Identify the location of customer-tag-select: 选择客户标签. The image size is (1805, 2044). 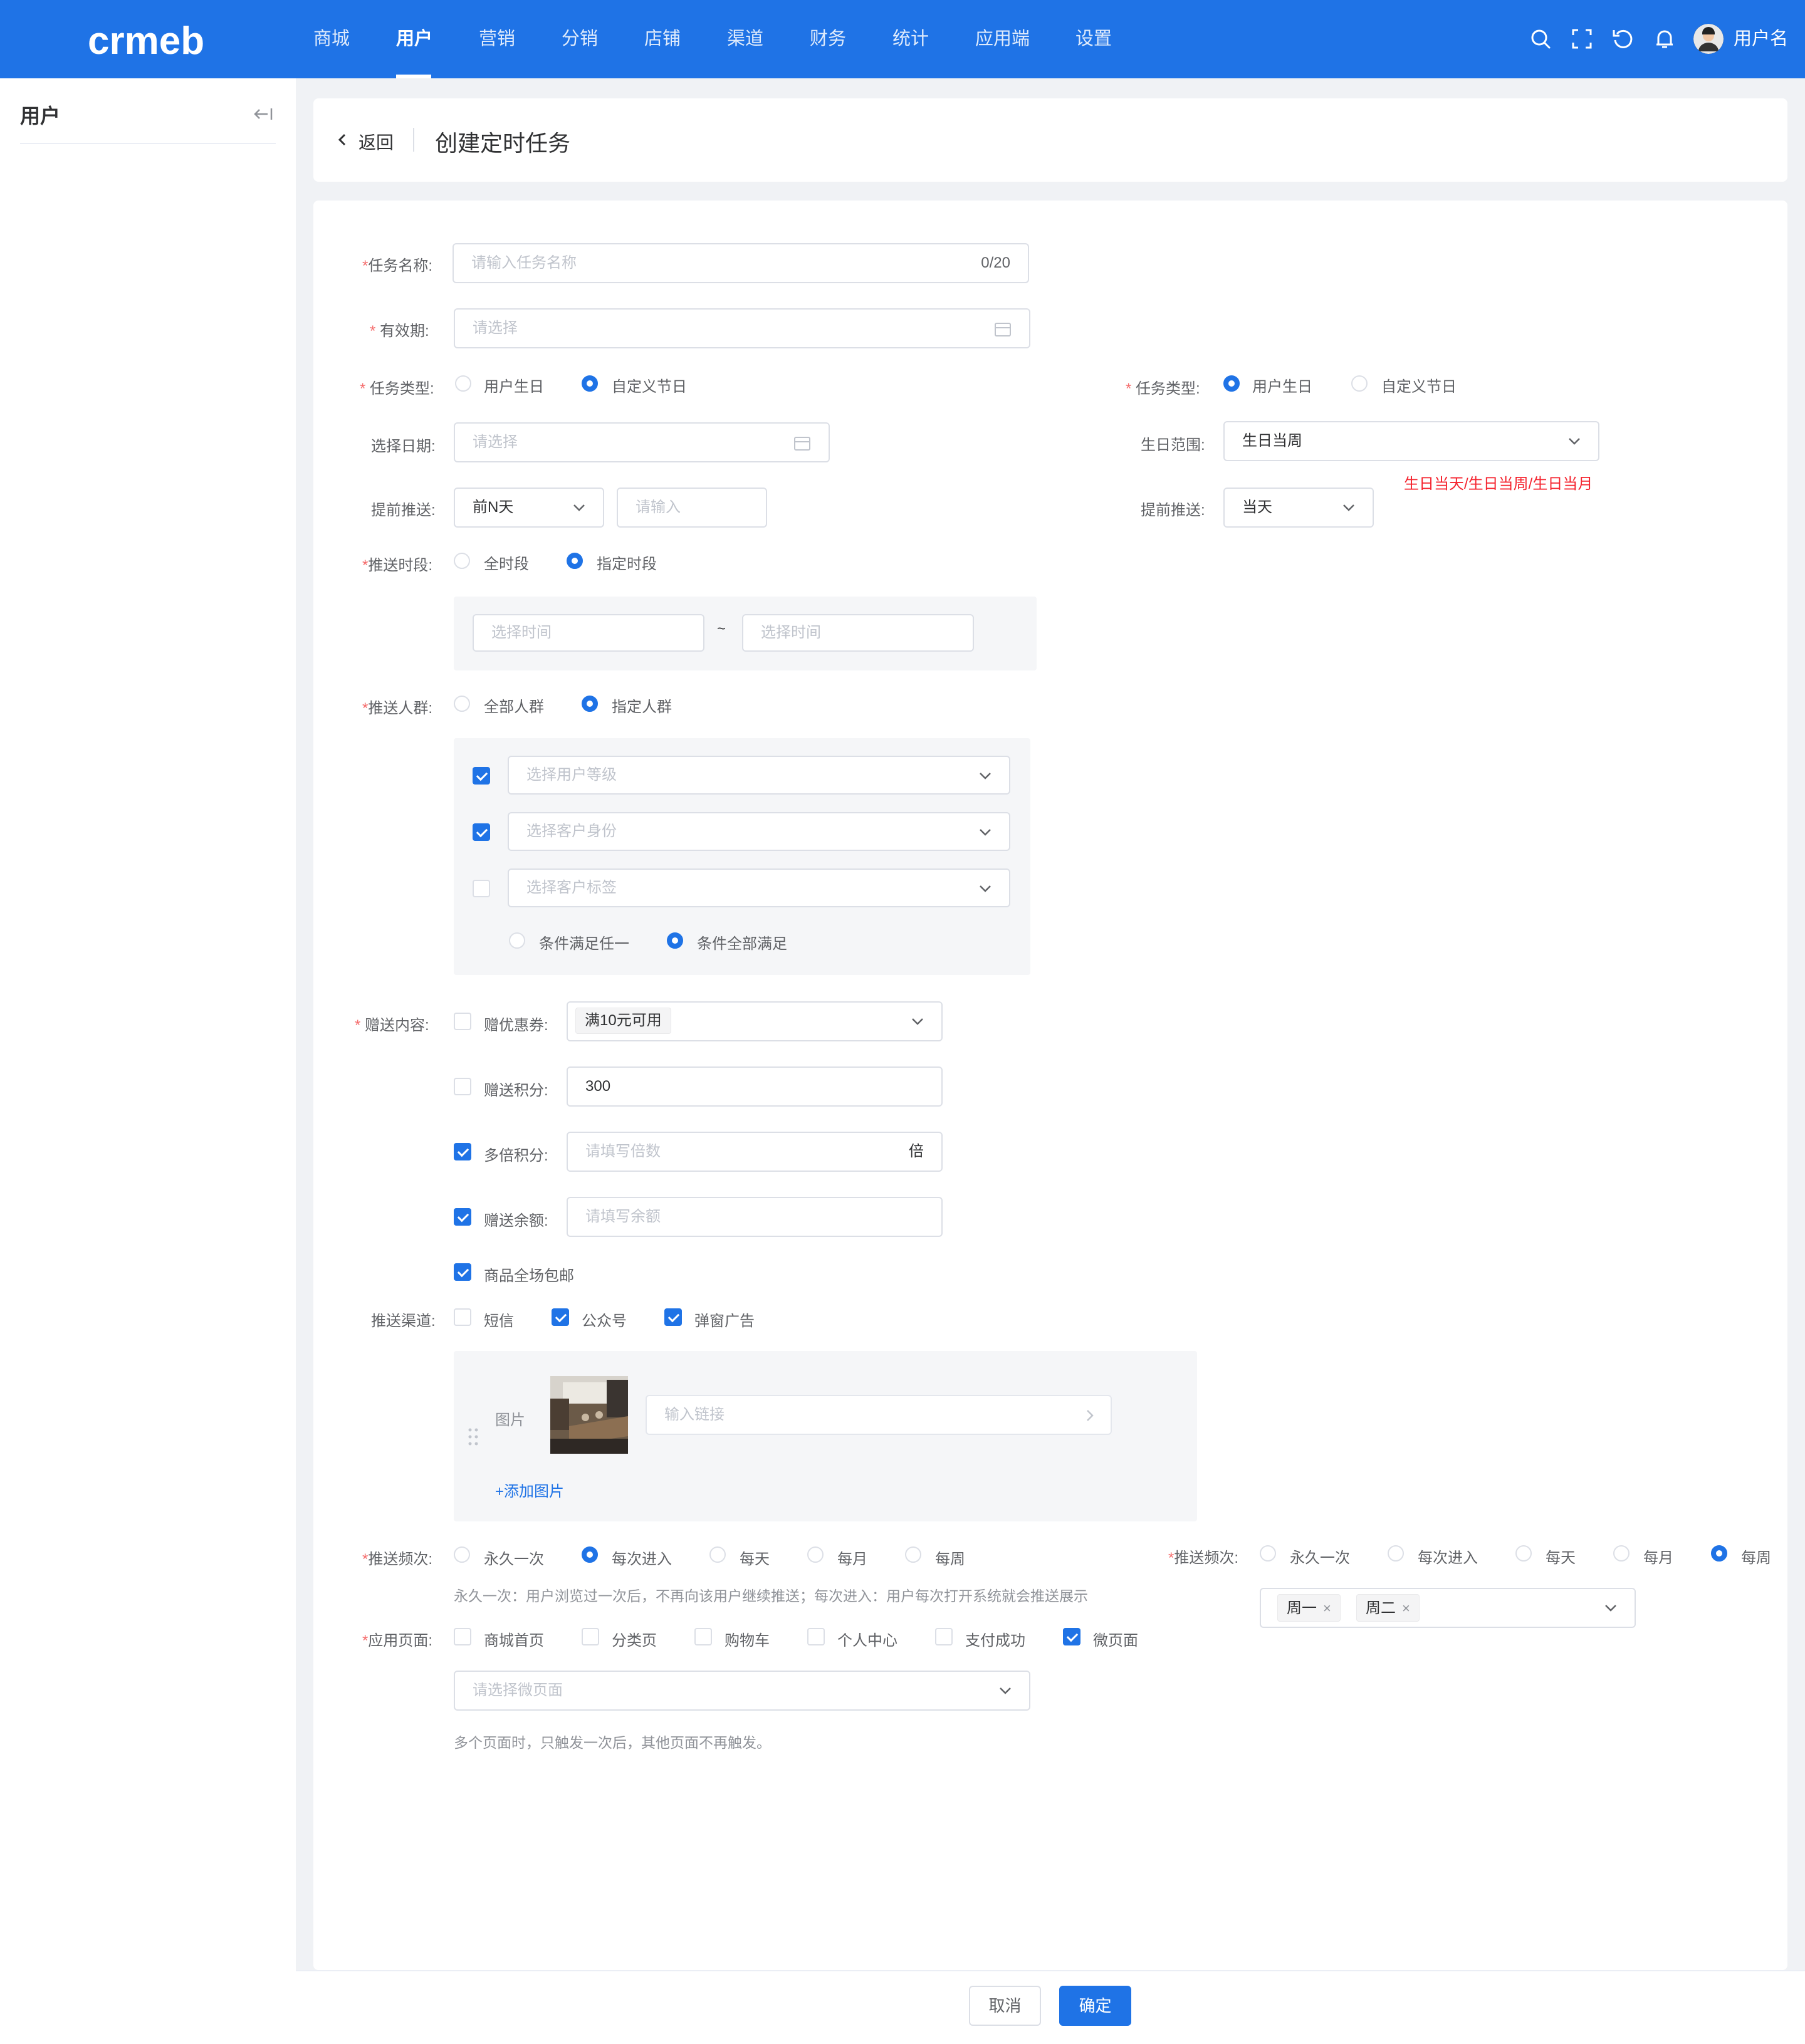
(759, 887).